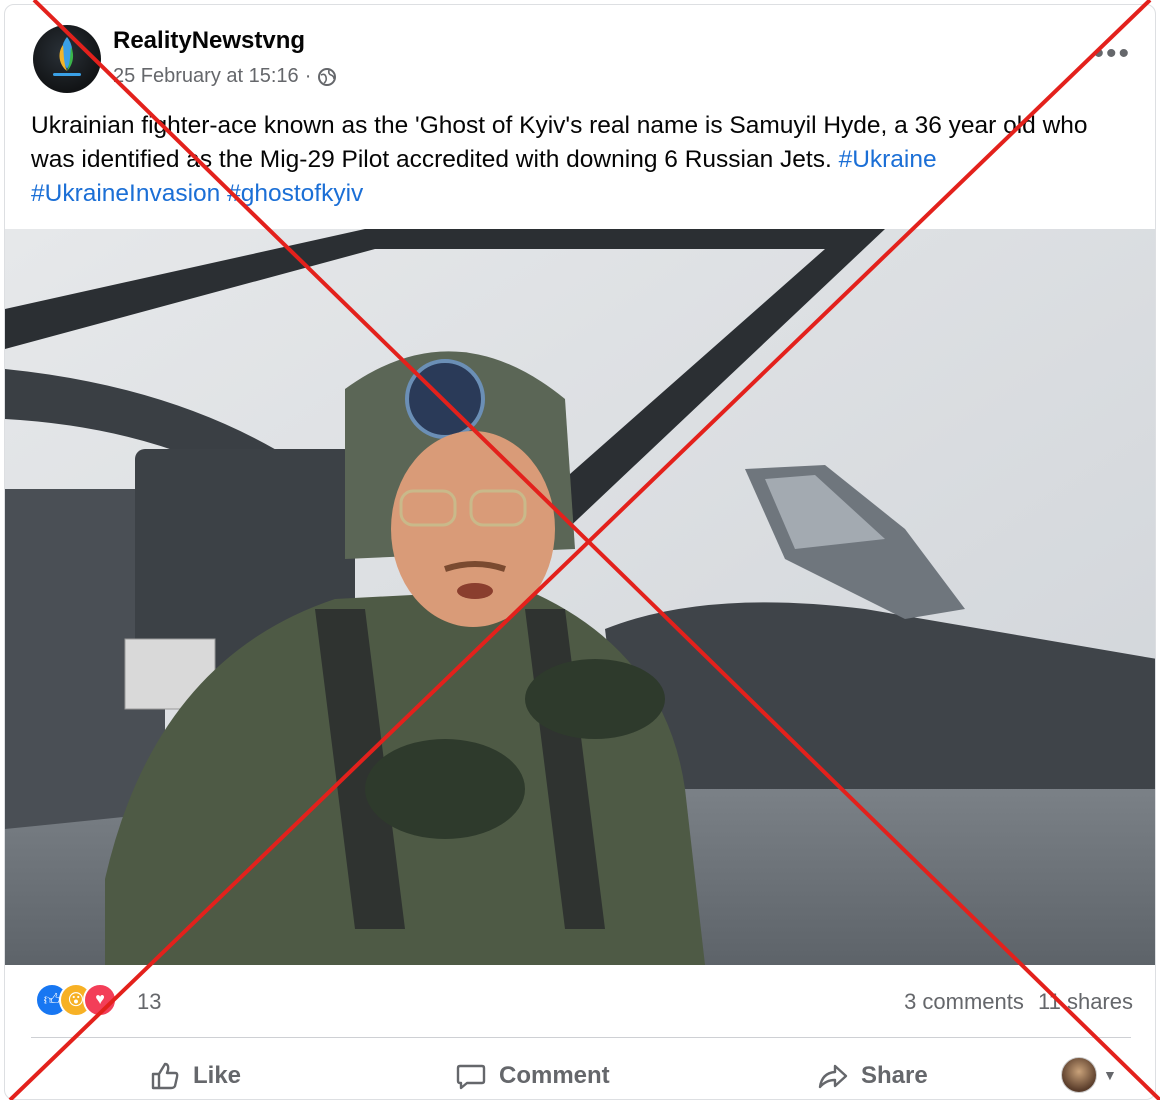 This screenshot has height=1100, width=1160. I want to click on avatar, so click(1079, 1075).